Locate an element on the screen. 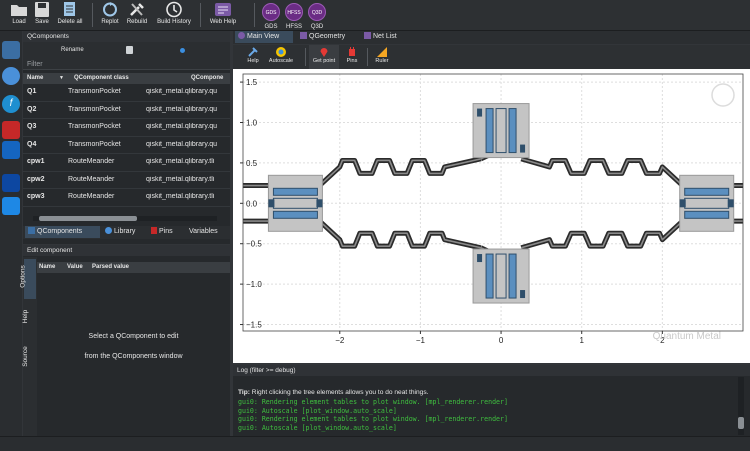  replot-button: Replot is located at coordinates (110, 15).